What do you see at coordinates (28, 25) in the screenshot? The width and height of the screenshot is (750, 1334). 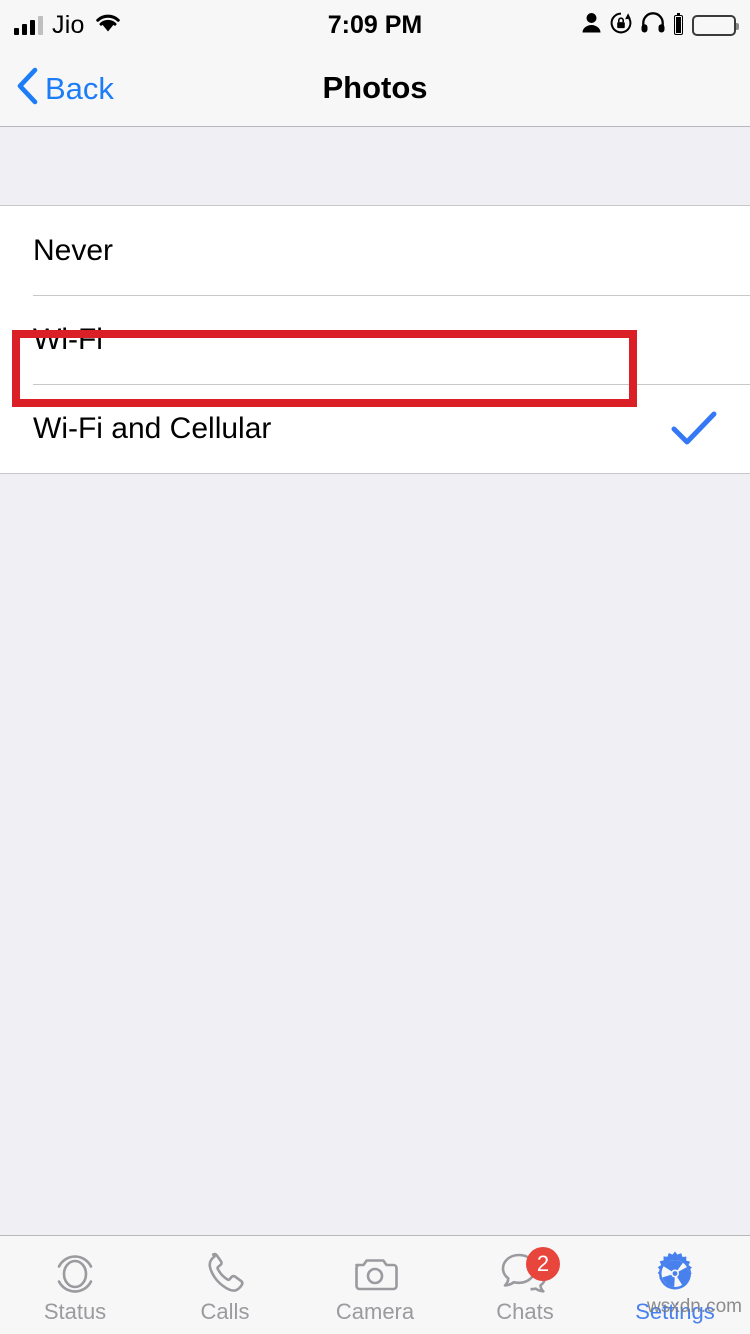 I see `signal-bars-icon` at bounding box center [28, 25].